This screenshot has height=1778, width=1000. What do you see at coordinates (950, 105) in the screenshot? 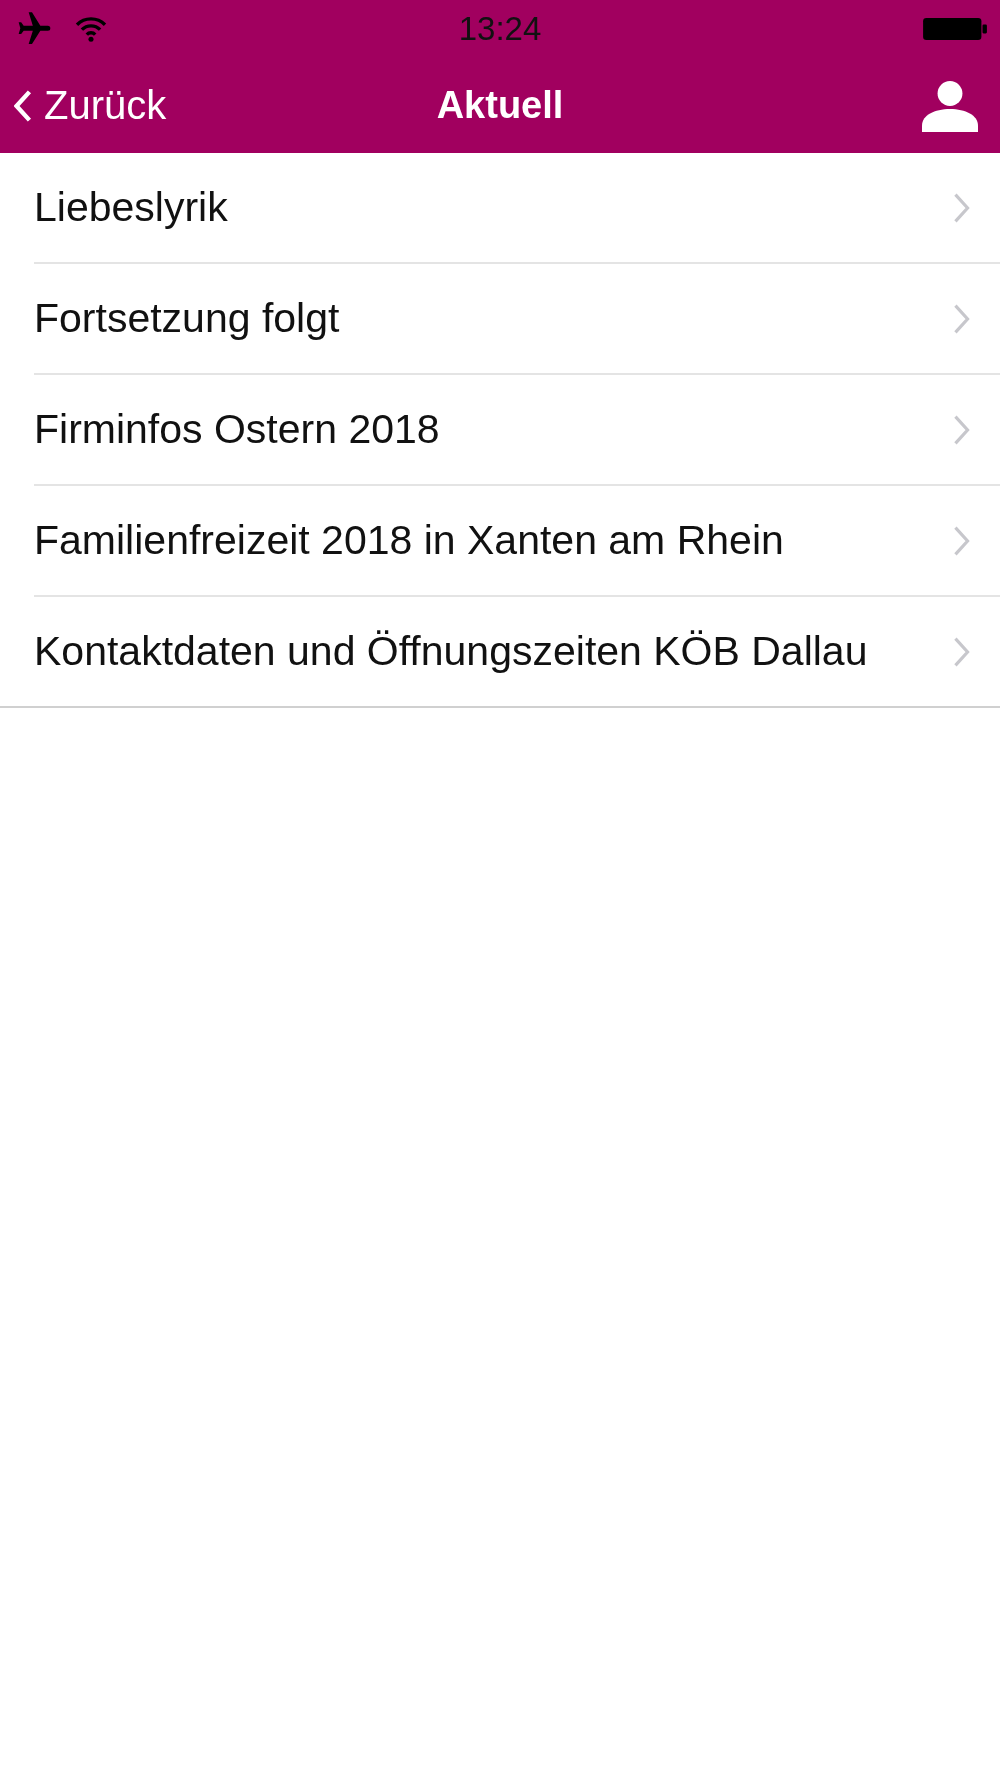
I see `user-icon` at bounding box center [950, 105].